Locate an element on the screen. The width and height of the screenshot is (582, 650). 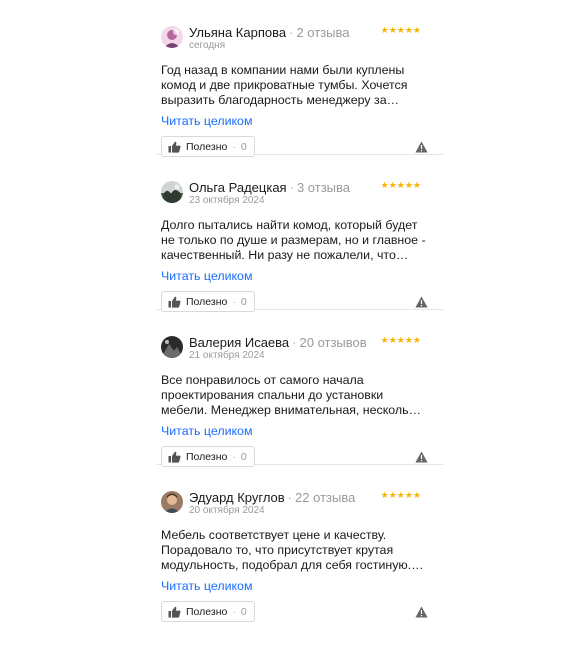
avatar-dark-photo-icon is located at coordinates (172, 347).